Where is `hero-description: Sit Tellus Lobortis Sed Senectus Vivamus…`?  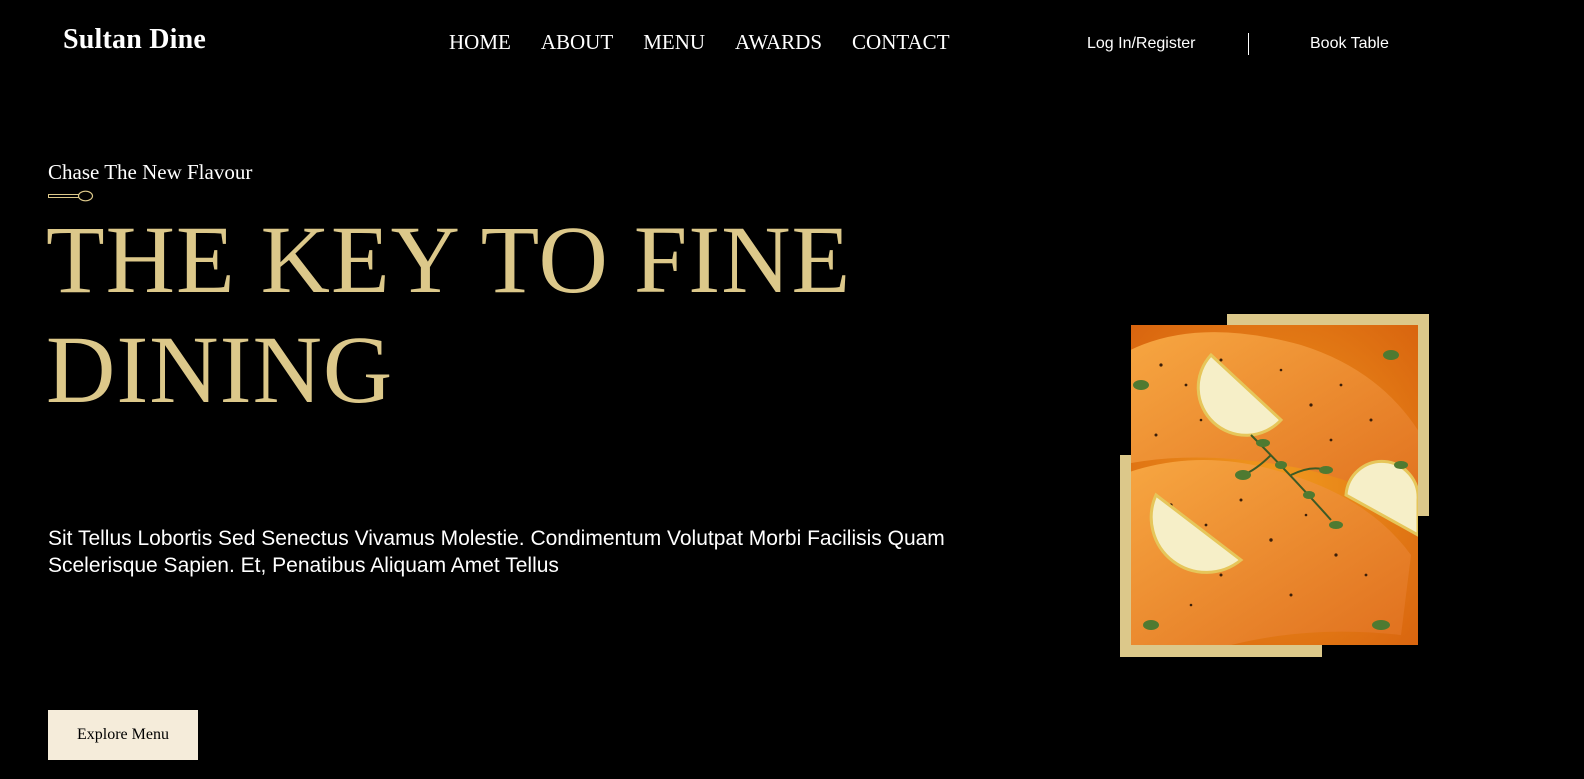
hero-description: Sit Tellus Lobortis Sed Senectus Vivamus… is located at coordinates (496, 552).